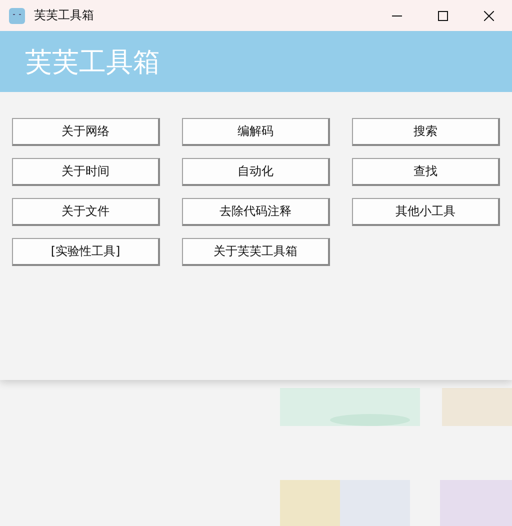 Image resolution: width=512 pixels, height=526 pixels. Describe the element at coordinates (426, 172) in the screenshot. I see `tool-button: 查找` at that location.